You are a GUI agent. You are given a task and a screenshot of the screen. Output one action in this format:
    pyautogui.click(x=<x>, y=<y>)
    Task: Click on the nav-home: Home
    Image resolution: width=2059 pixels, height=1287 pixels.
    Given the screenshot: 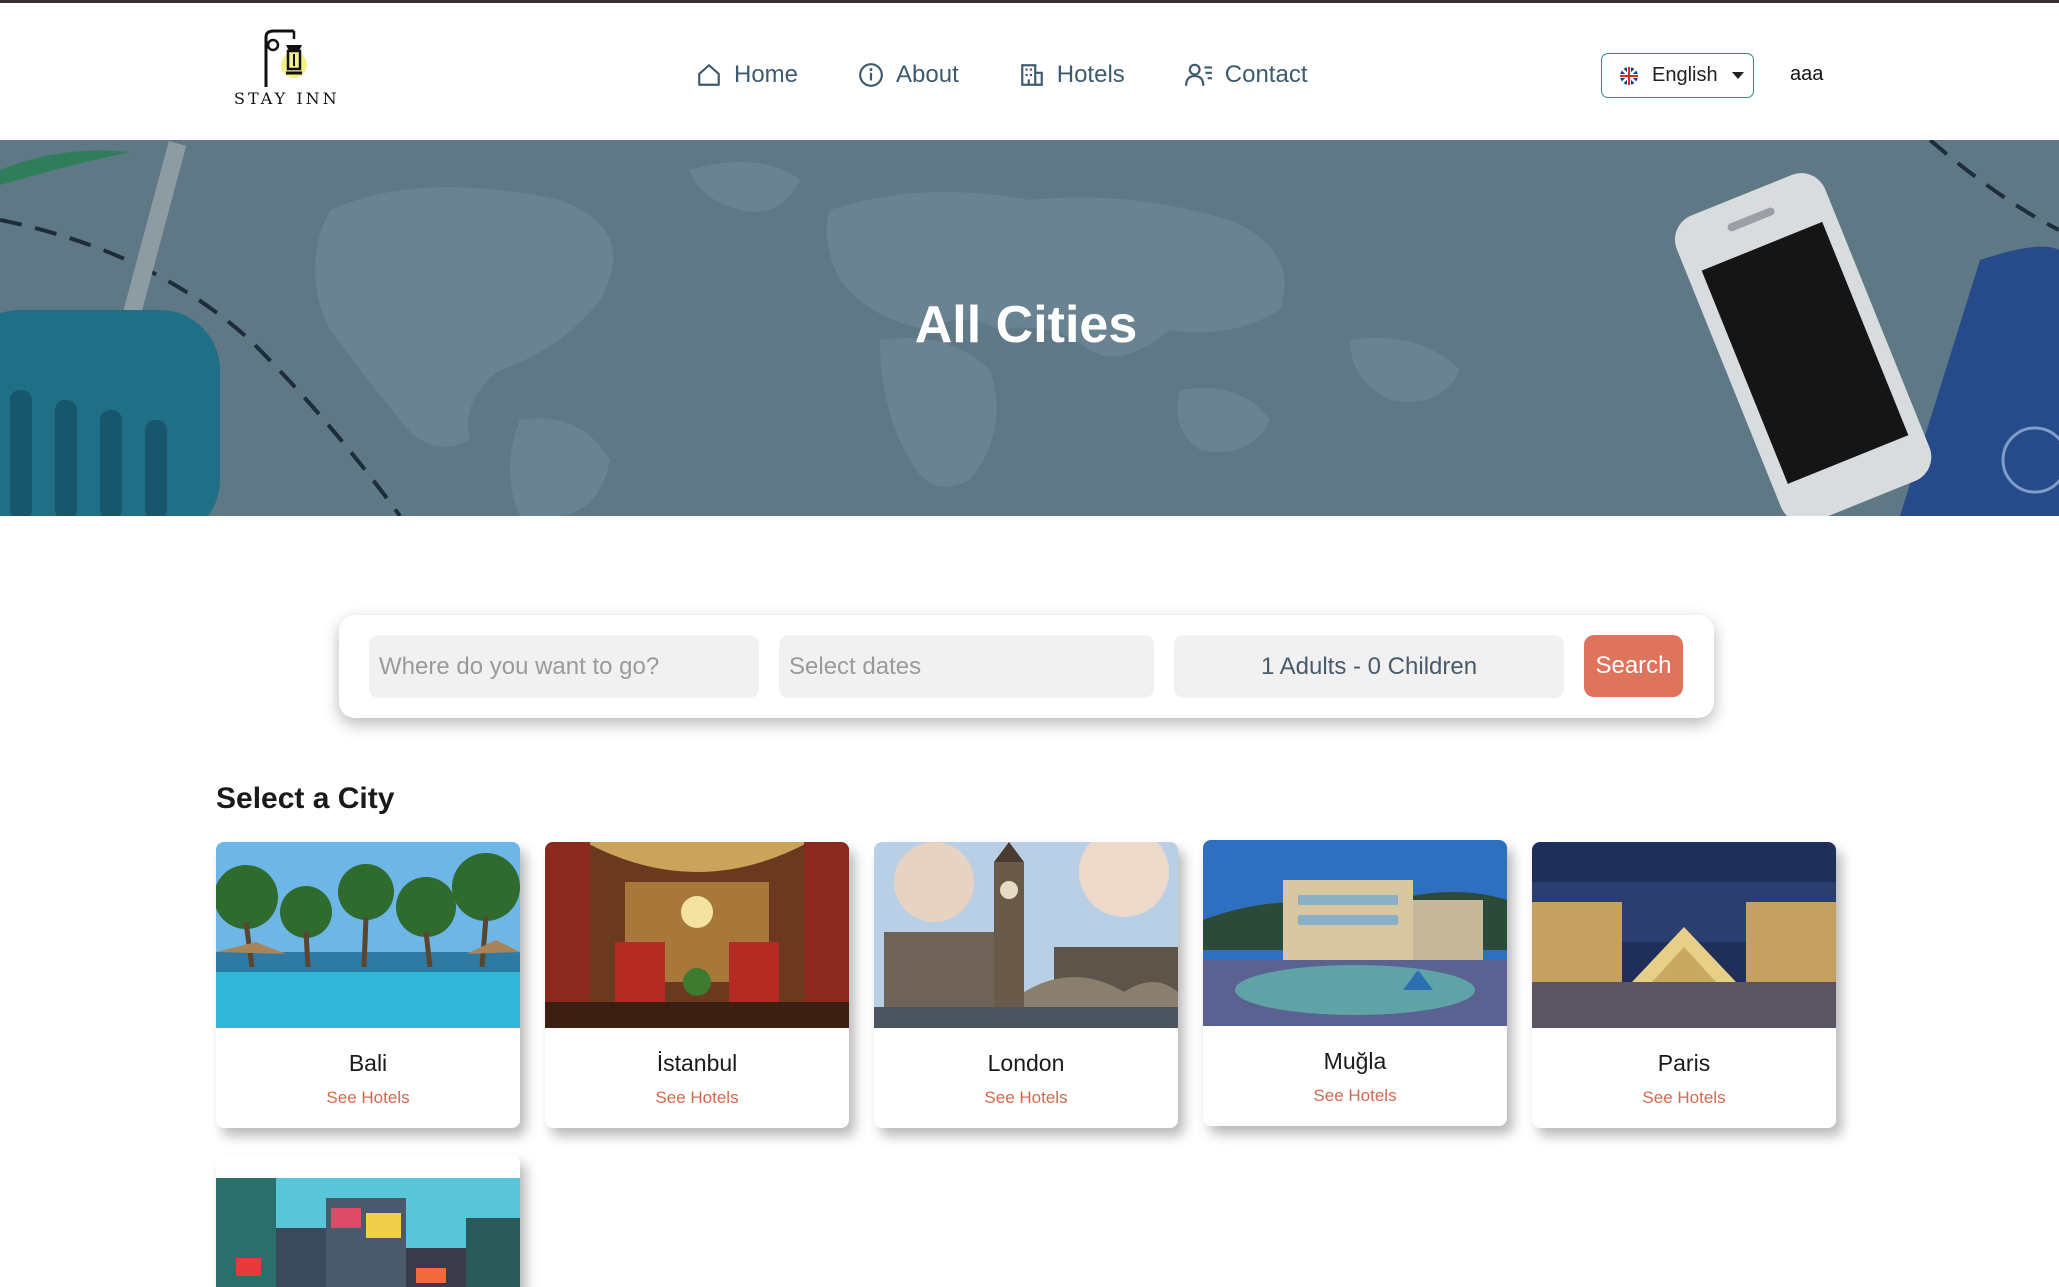 What is the action you would take?
    pyautogui.click(x=747, y=75)
    